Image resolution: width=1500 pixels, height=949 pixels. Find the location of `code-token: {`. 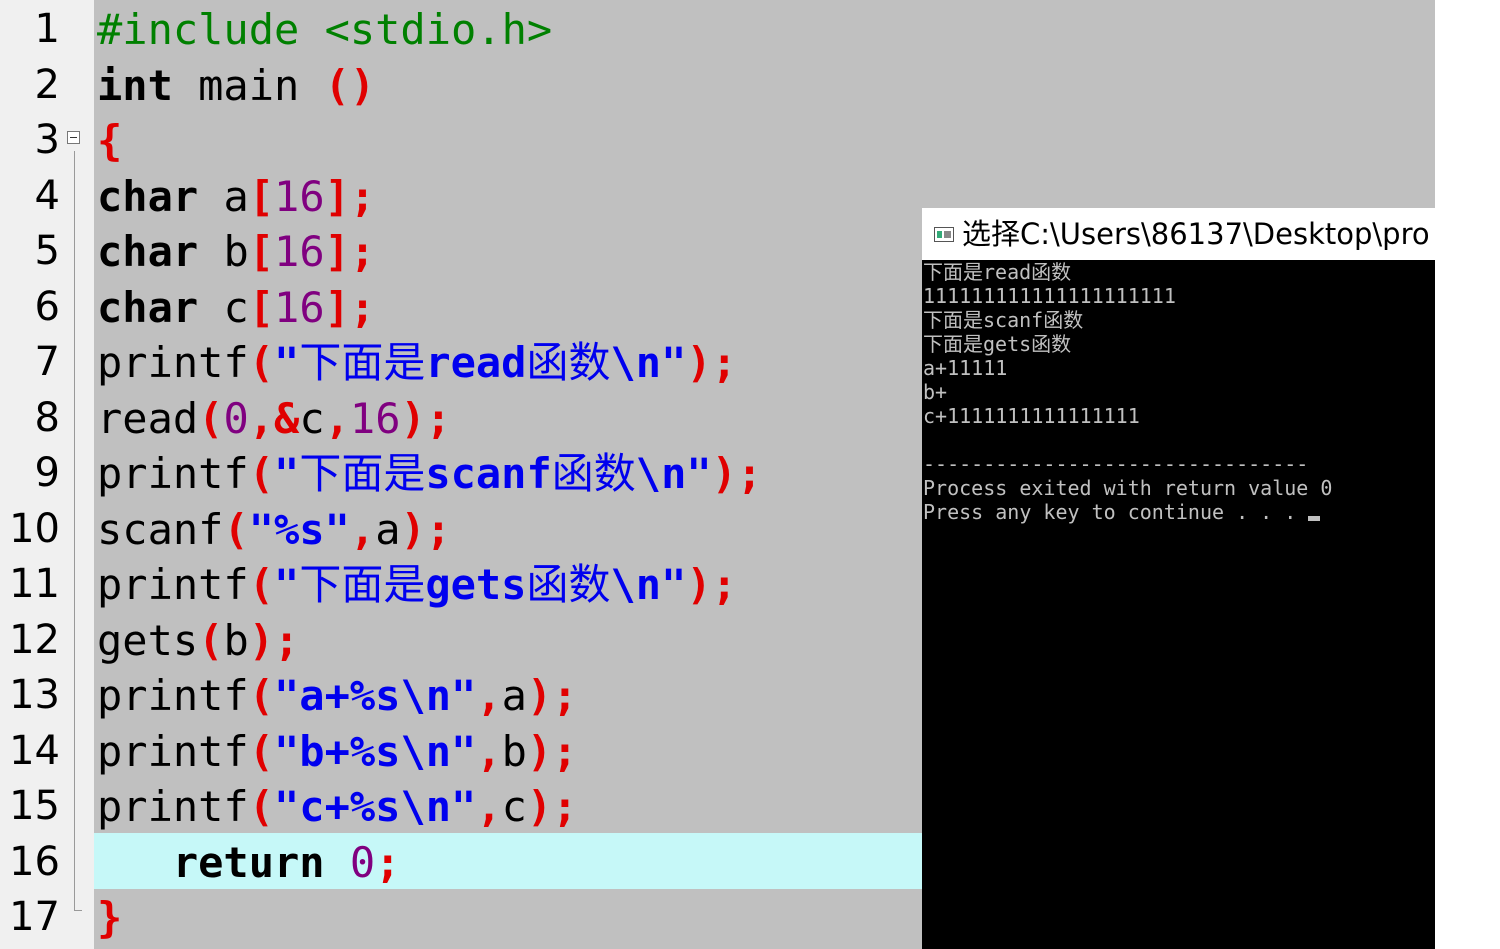

code-token: { is located at coordinates (110, 140).